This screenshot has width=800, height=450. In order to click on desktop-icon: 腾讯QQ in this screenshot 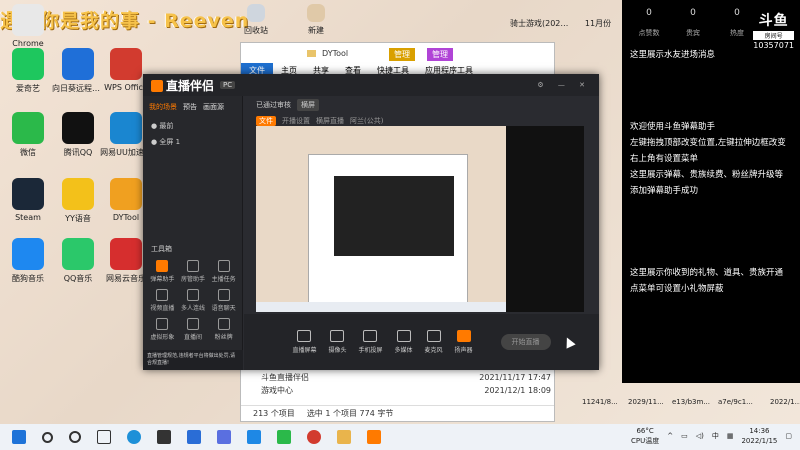, I will do `click(78, 135)`.